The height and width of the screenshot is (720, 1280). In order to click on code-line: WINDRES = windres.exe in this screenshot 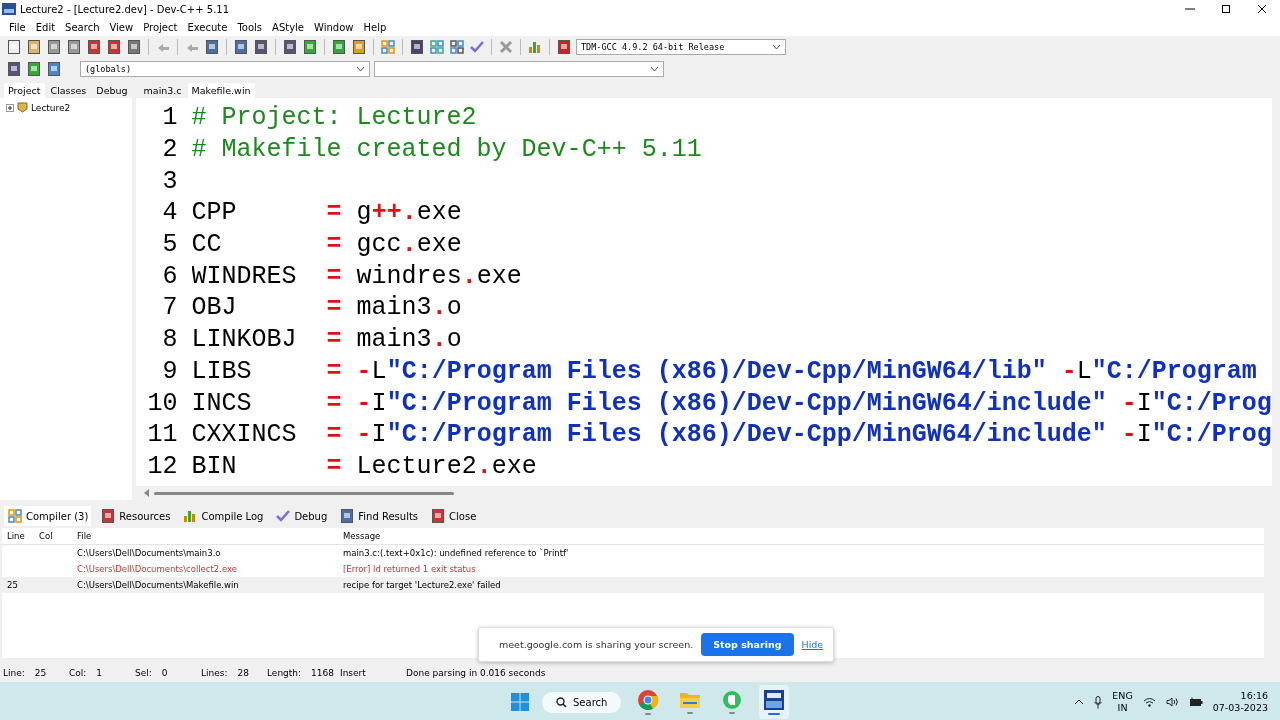, I will do `click(357, 276)`.